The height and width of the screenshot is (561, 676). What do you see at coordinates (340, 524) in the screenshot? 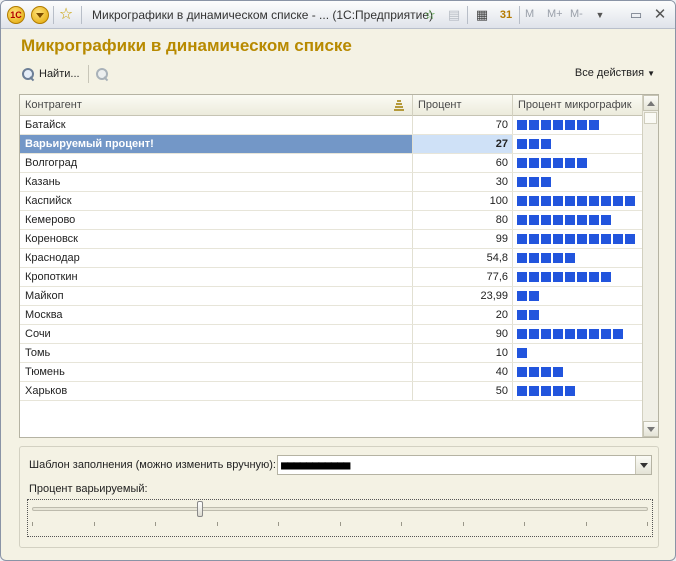
I see `slider-ticks` at bounding box center [340, 524].